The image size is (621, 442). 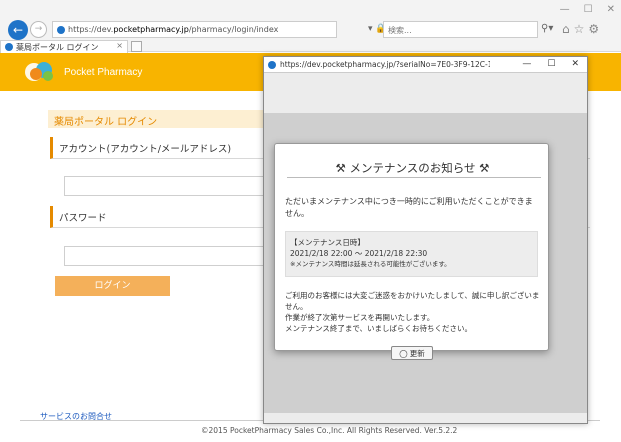 What do you see at coordinates (119, 45) in the screenshot?
I see `tab-close-icon: ×` at bounding box center [119, 45].